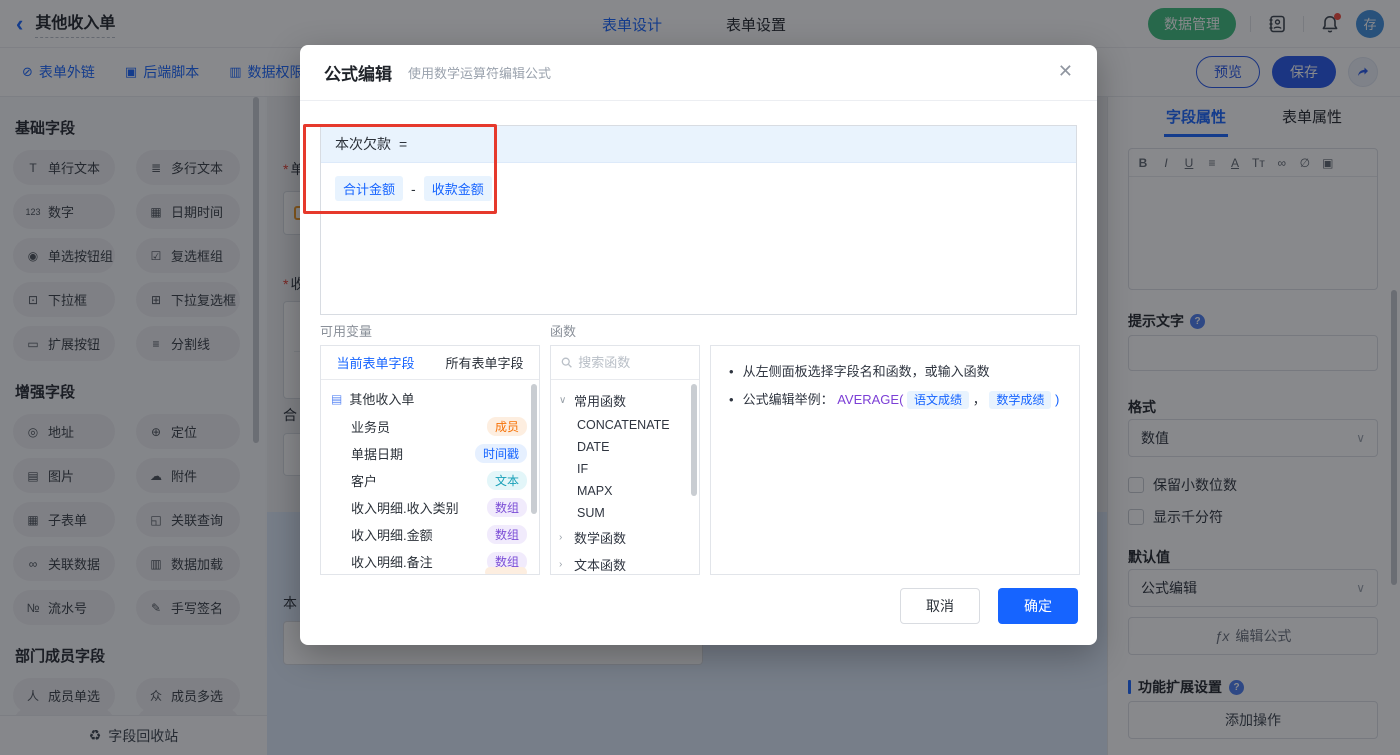 This screenshot has width=1400, height=755. I want to click on function-sum: SUM, so click(625, 513).